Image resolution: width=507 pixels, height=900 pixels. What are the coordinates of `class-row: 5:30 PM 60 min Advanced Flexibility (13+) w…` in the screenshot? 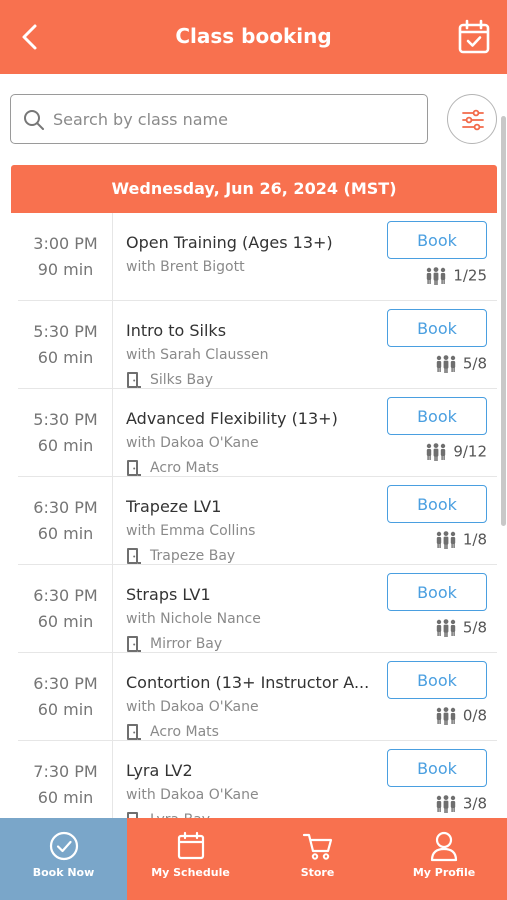 It's located at (257, 433).